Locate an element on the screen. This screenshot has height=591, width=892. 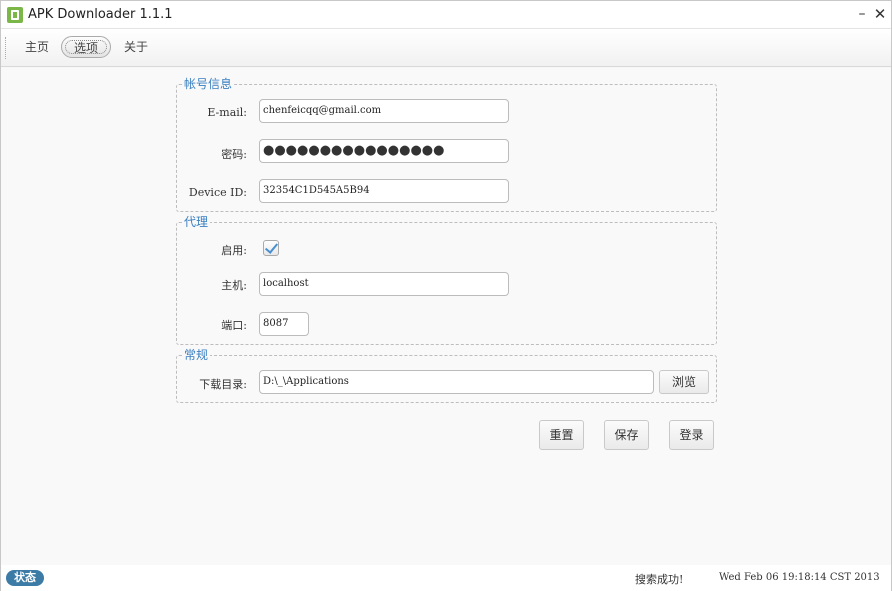
close-button: ✕ is located at coordinates (880, 14).